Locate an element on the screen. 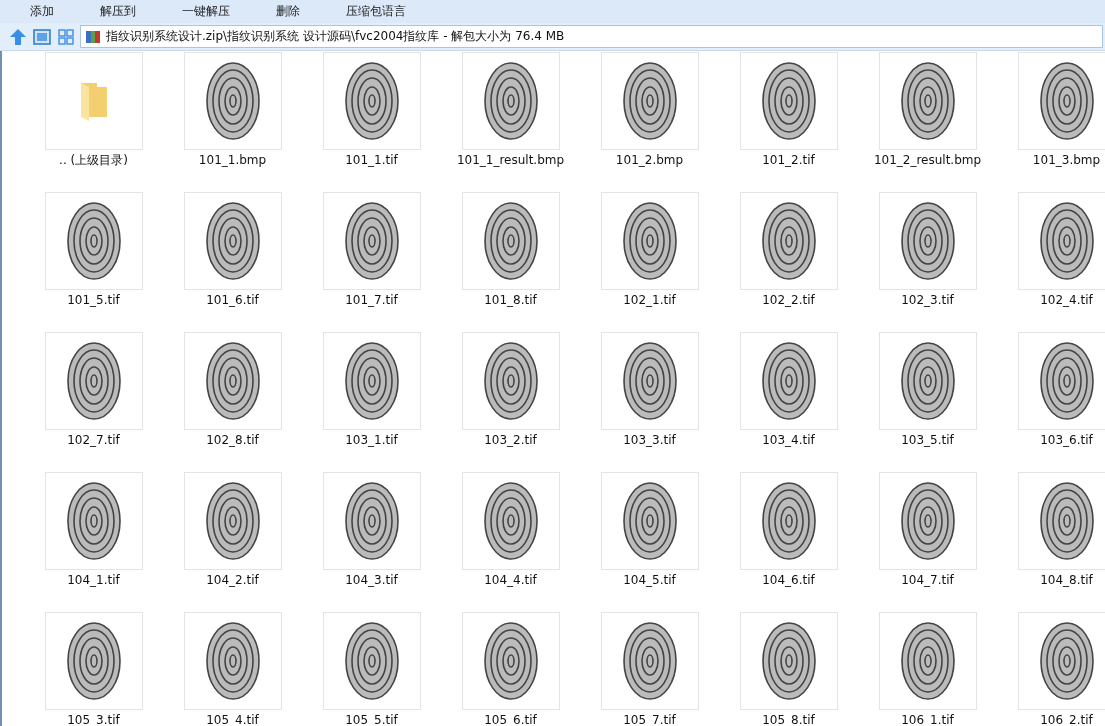  file-name: 102_2.tif is located at coordinates (788, 300).